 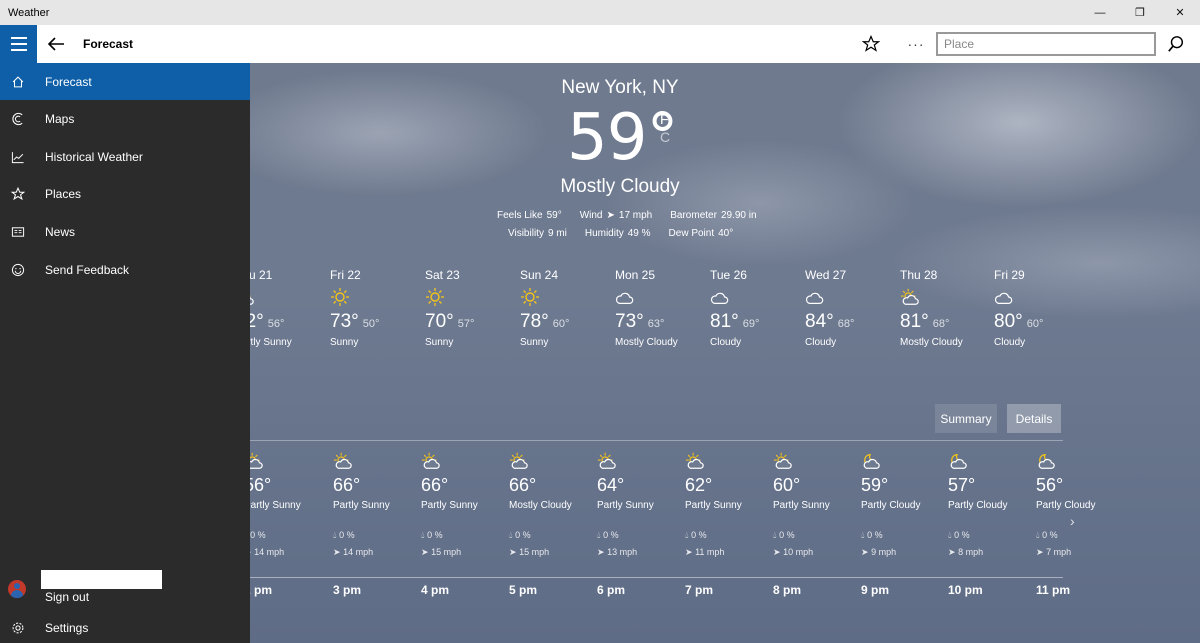 I want to click on favorite-button, so click(x=871, y=44).